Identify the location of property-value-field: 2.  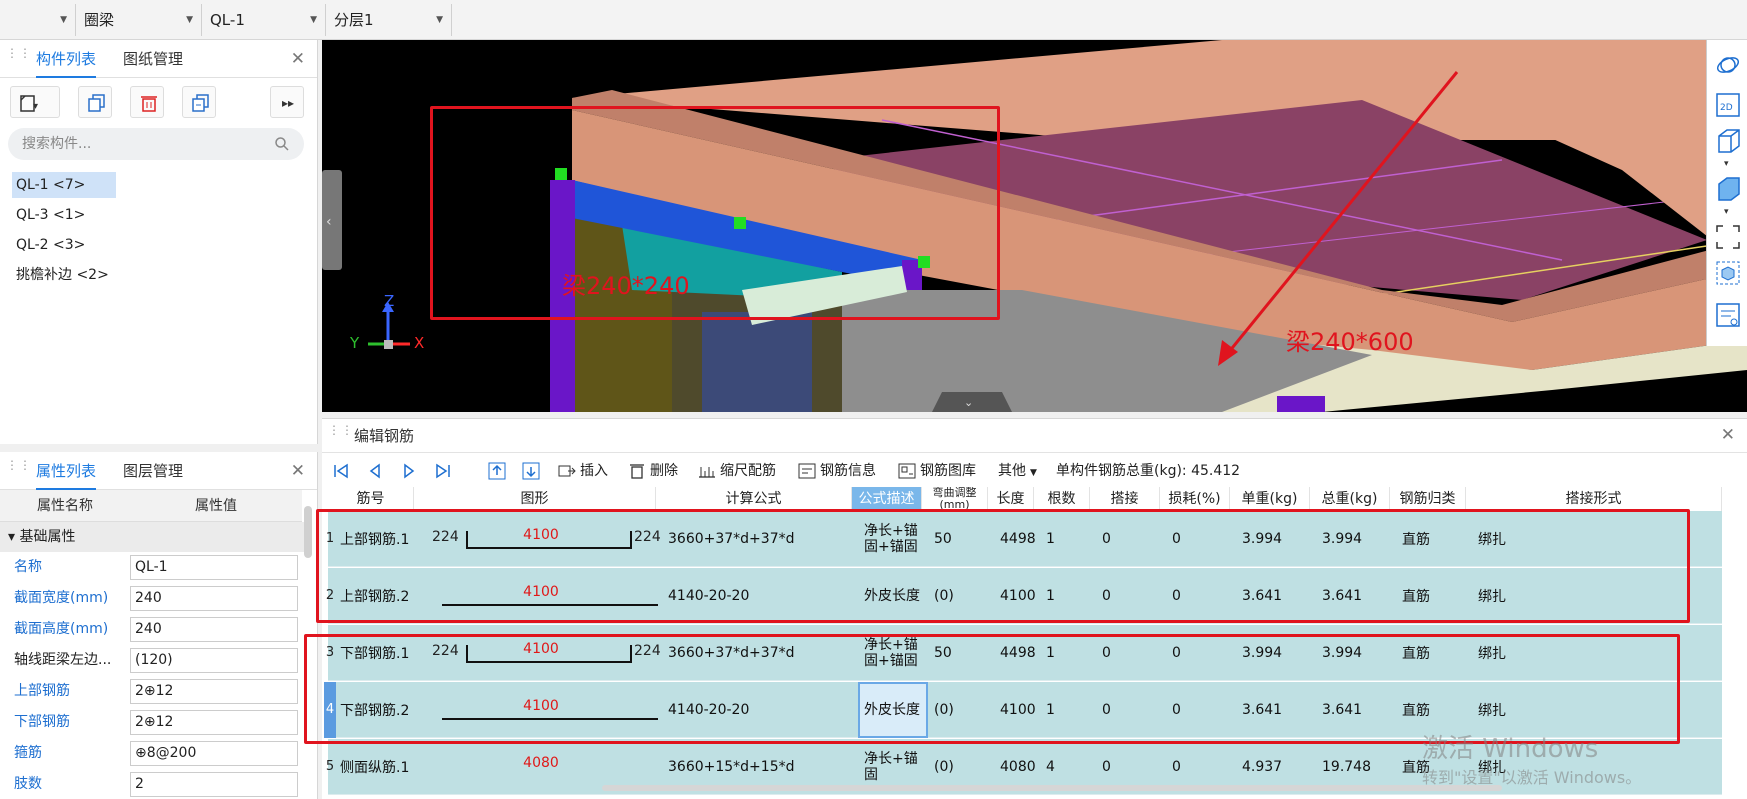
(214, 784).